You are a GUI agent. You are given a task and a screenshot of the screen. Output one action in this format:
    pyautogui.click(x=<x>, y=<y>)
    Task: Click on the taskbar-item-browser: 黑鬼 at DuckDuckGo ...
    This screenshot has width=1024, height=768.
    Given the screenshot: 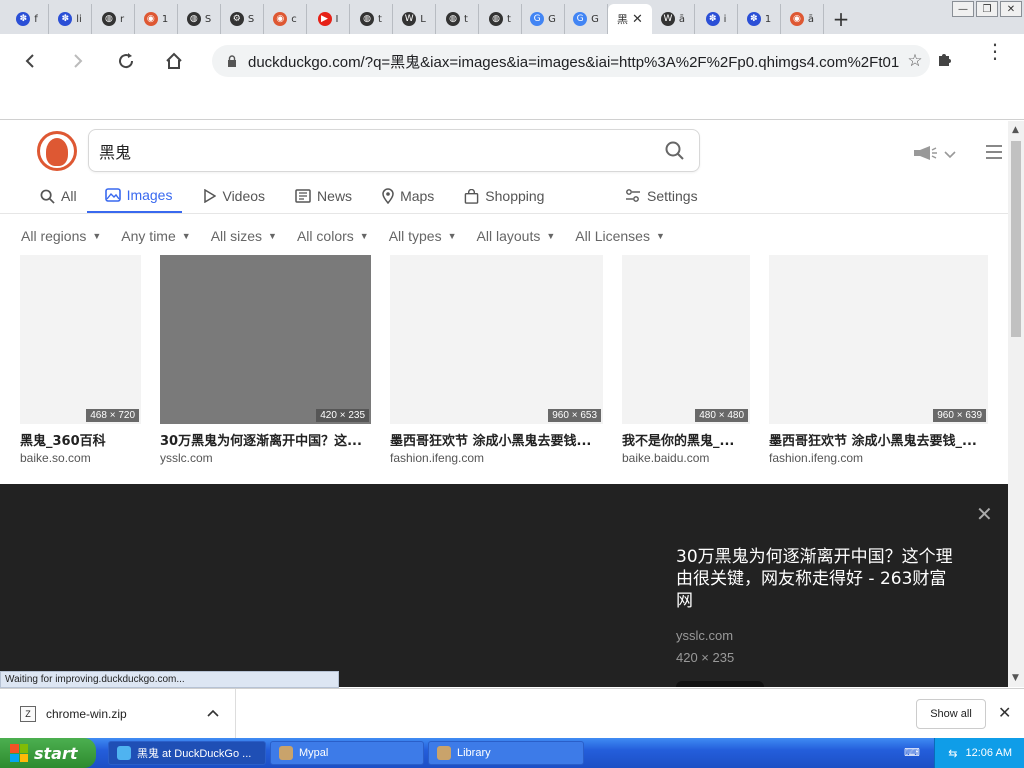 What is the action you would take?
    pyautogui.click(x=187, y=753)
    